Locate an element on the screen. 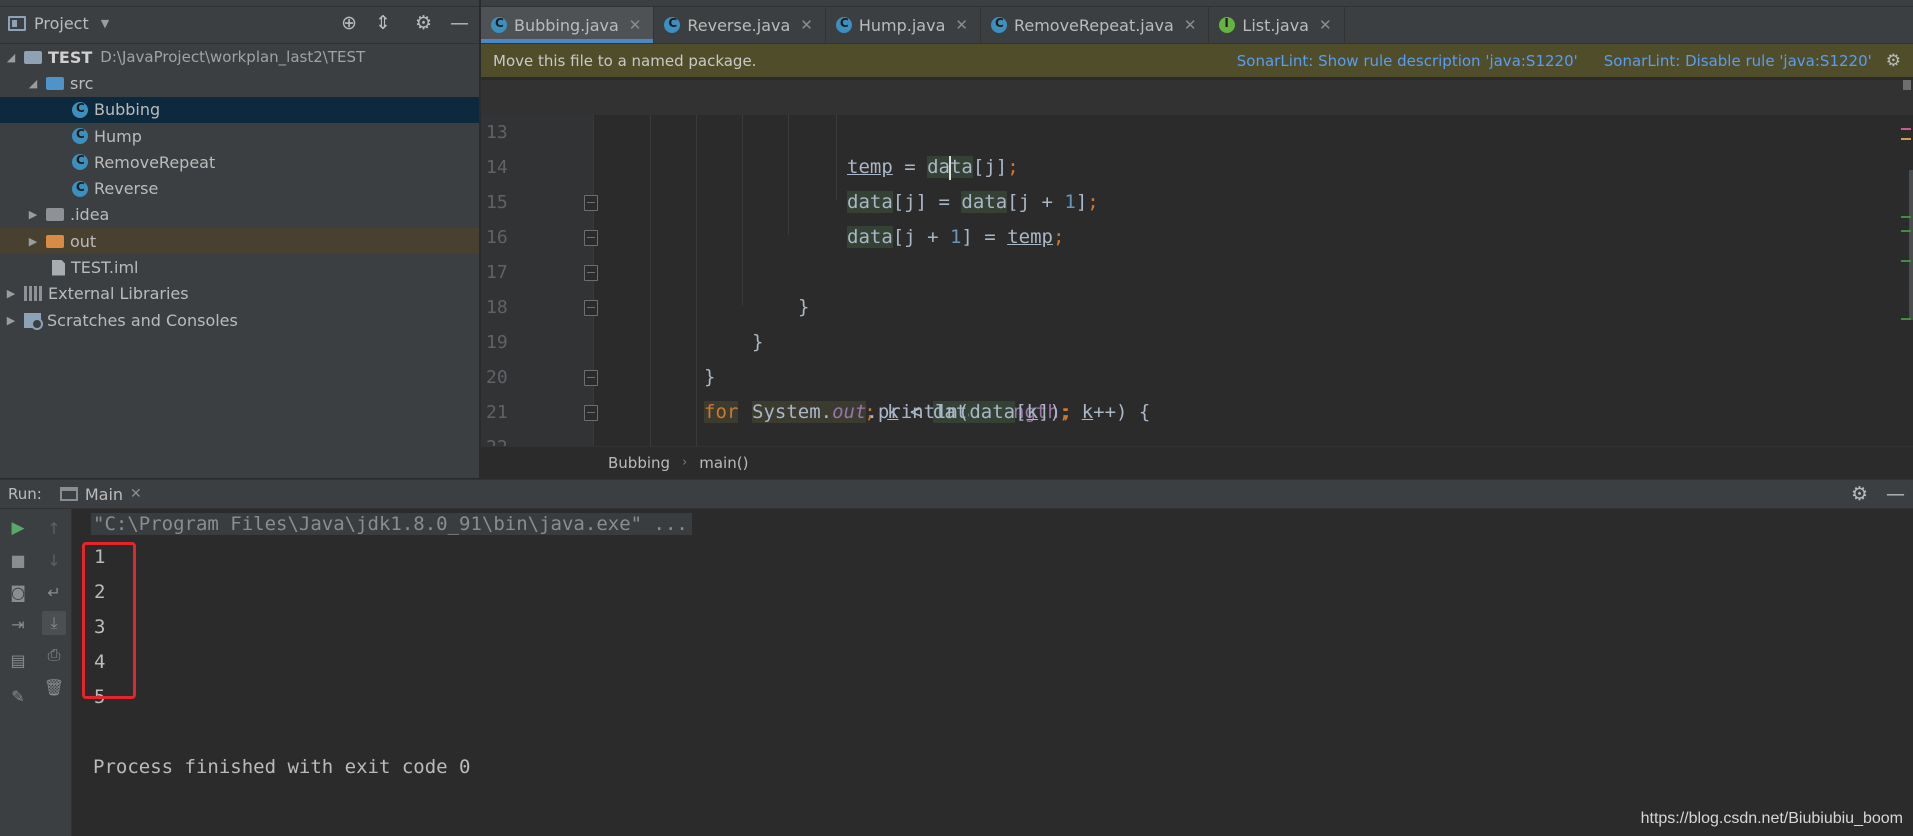  tab-list: List.java ✕ is located at coordinates (1277, 25).